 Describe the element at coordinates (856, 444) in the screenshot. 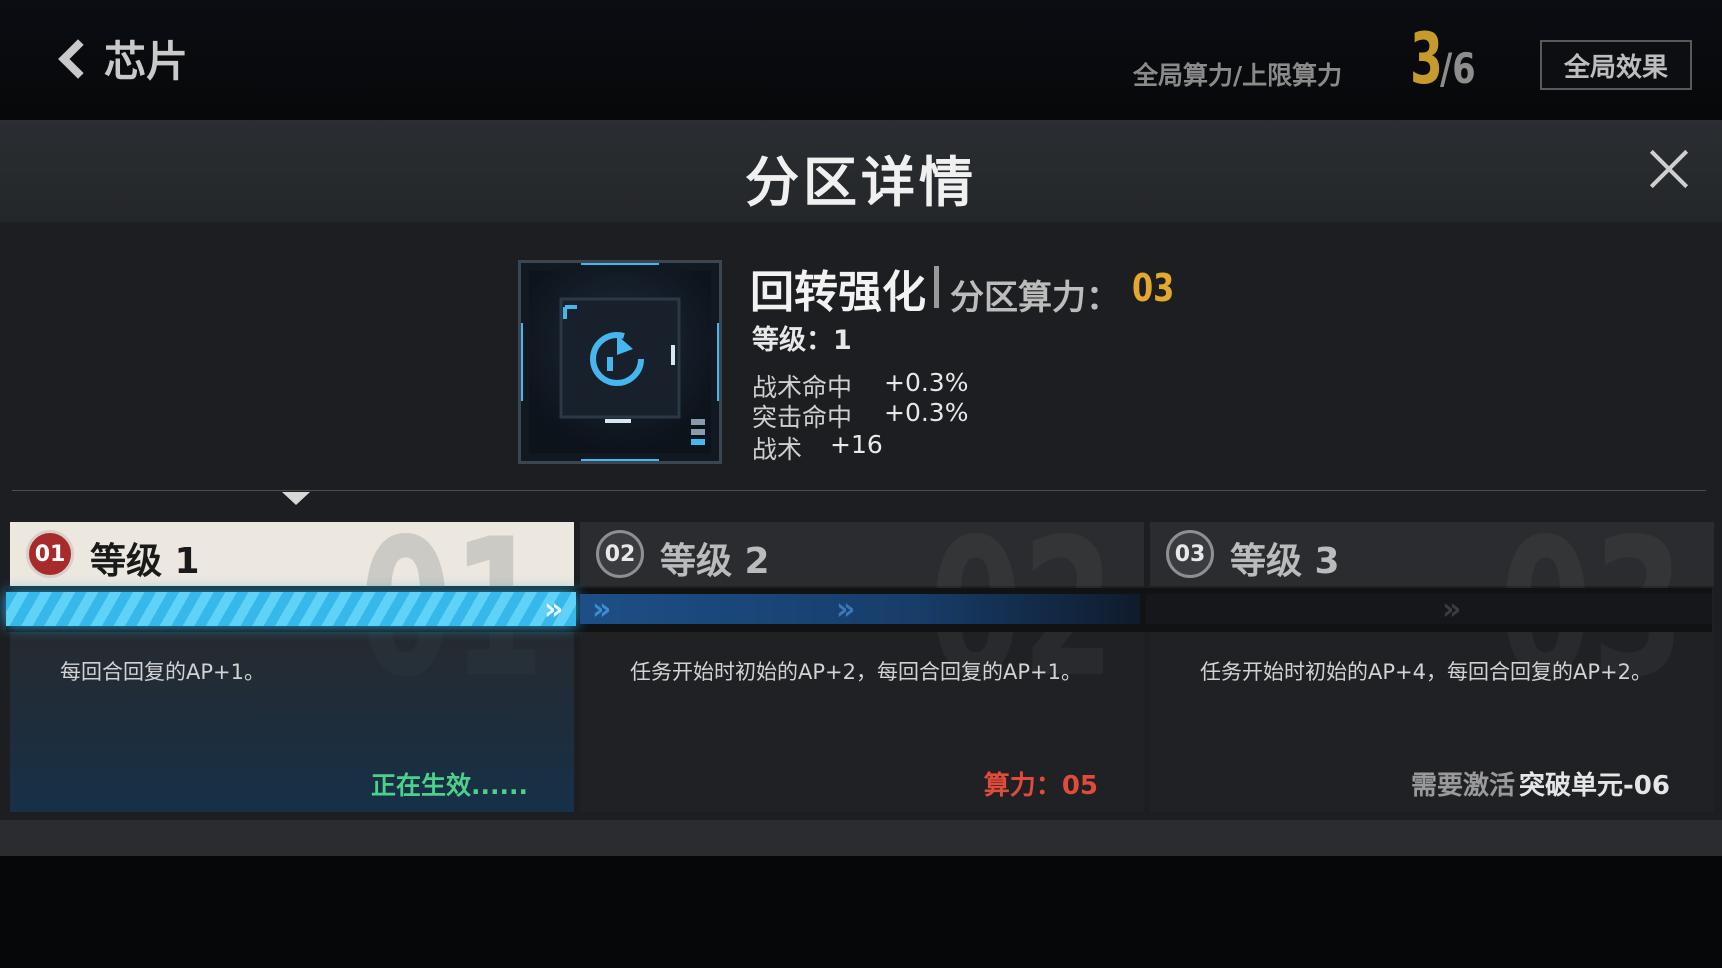

I see `stat-value: +16` at that location.